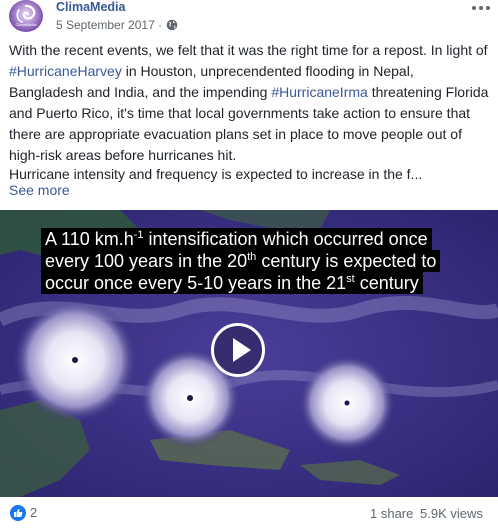 The image size is (498, 529). I want to click on avatar: ClimaMedia, so click(26, 16).